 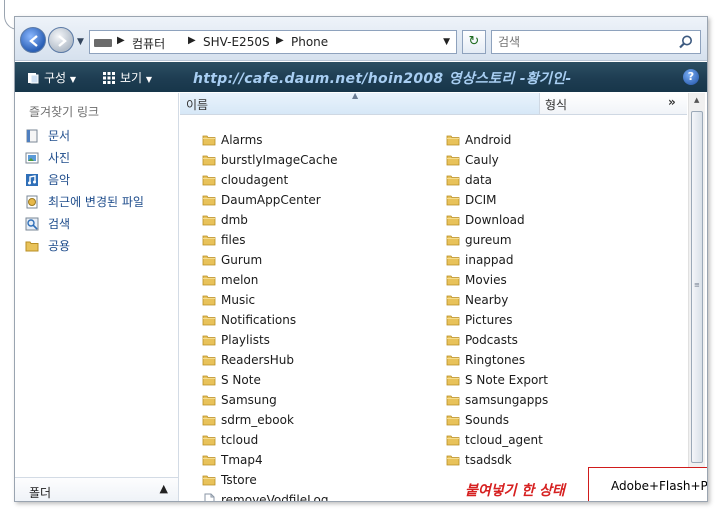 I want to click on fav-link-documents: 문서, so click(x=47, y=135).